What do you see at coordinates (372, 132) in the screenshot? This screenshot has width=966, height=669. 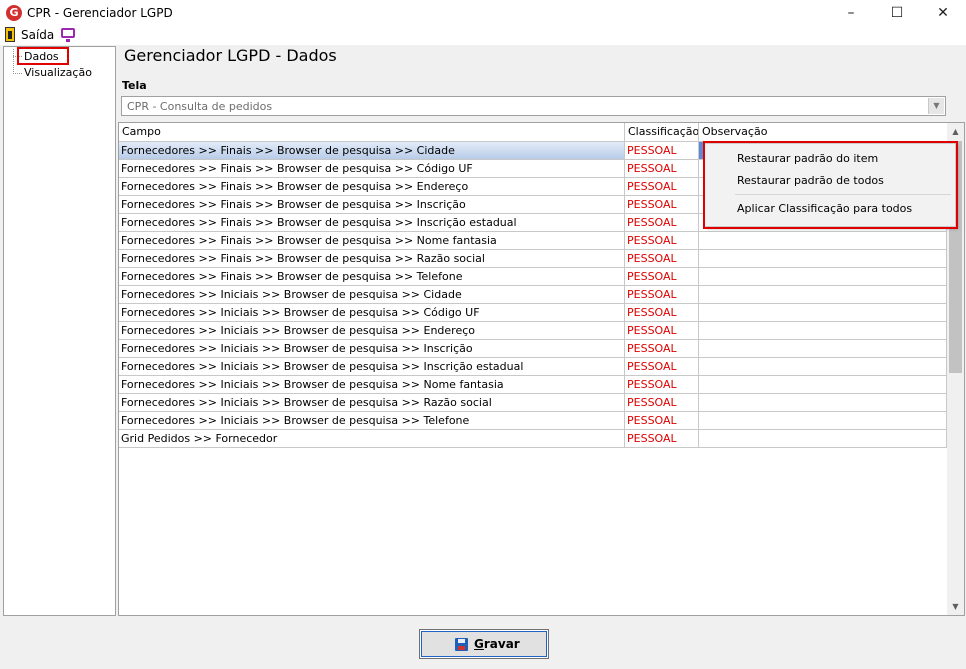 I see `column-header-campo: Campo` at bounding box center [372, 132].